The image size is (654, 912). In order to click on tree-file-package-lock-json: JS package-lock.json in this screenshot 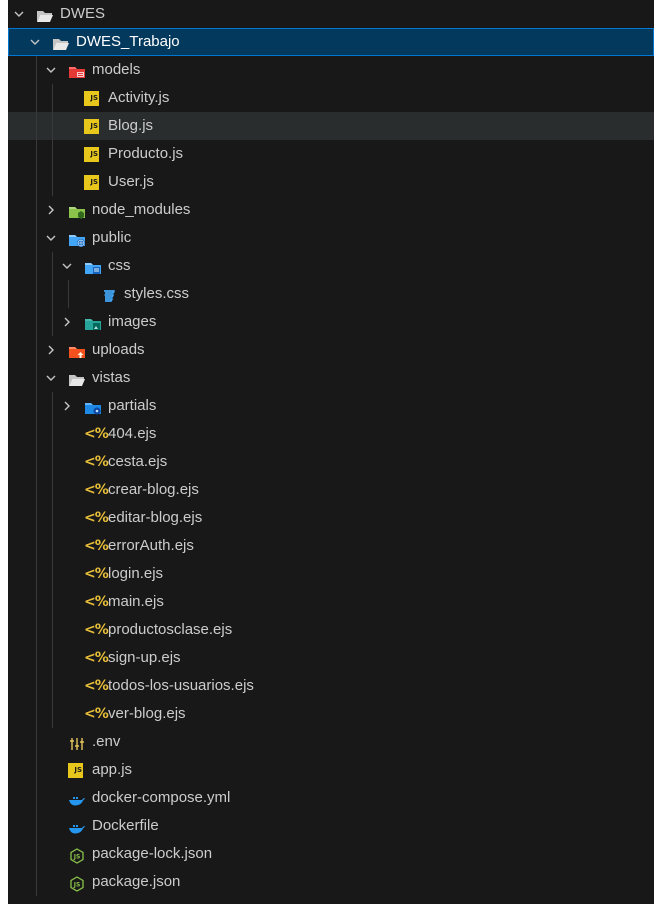, I will do `click(331, 854)`.